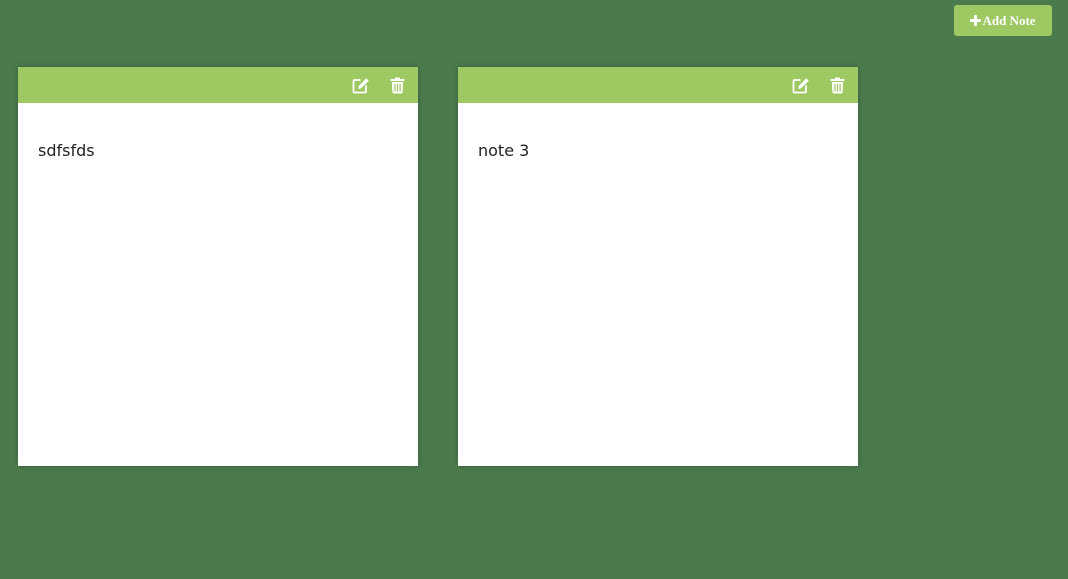 Image resolution: width=1068 pixels, height=579 pixels. I want to click on add-note-label: Add Note, so click(1009, 20).